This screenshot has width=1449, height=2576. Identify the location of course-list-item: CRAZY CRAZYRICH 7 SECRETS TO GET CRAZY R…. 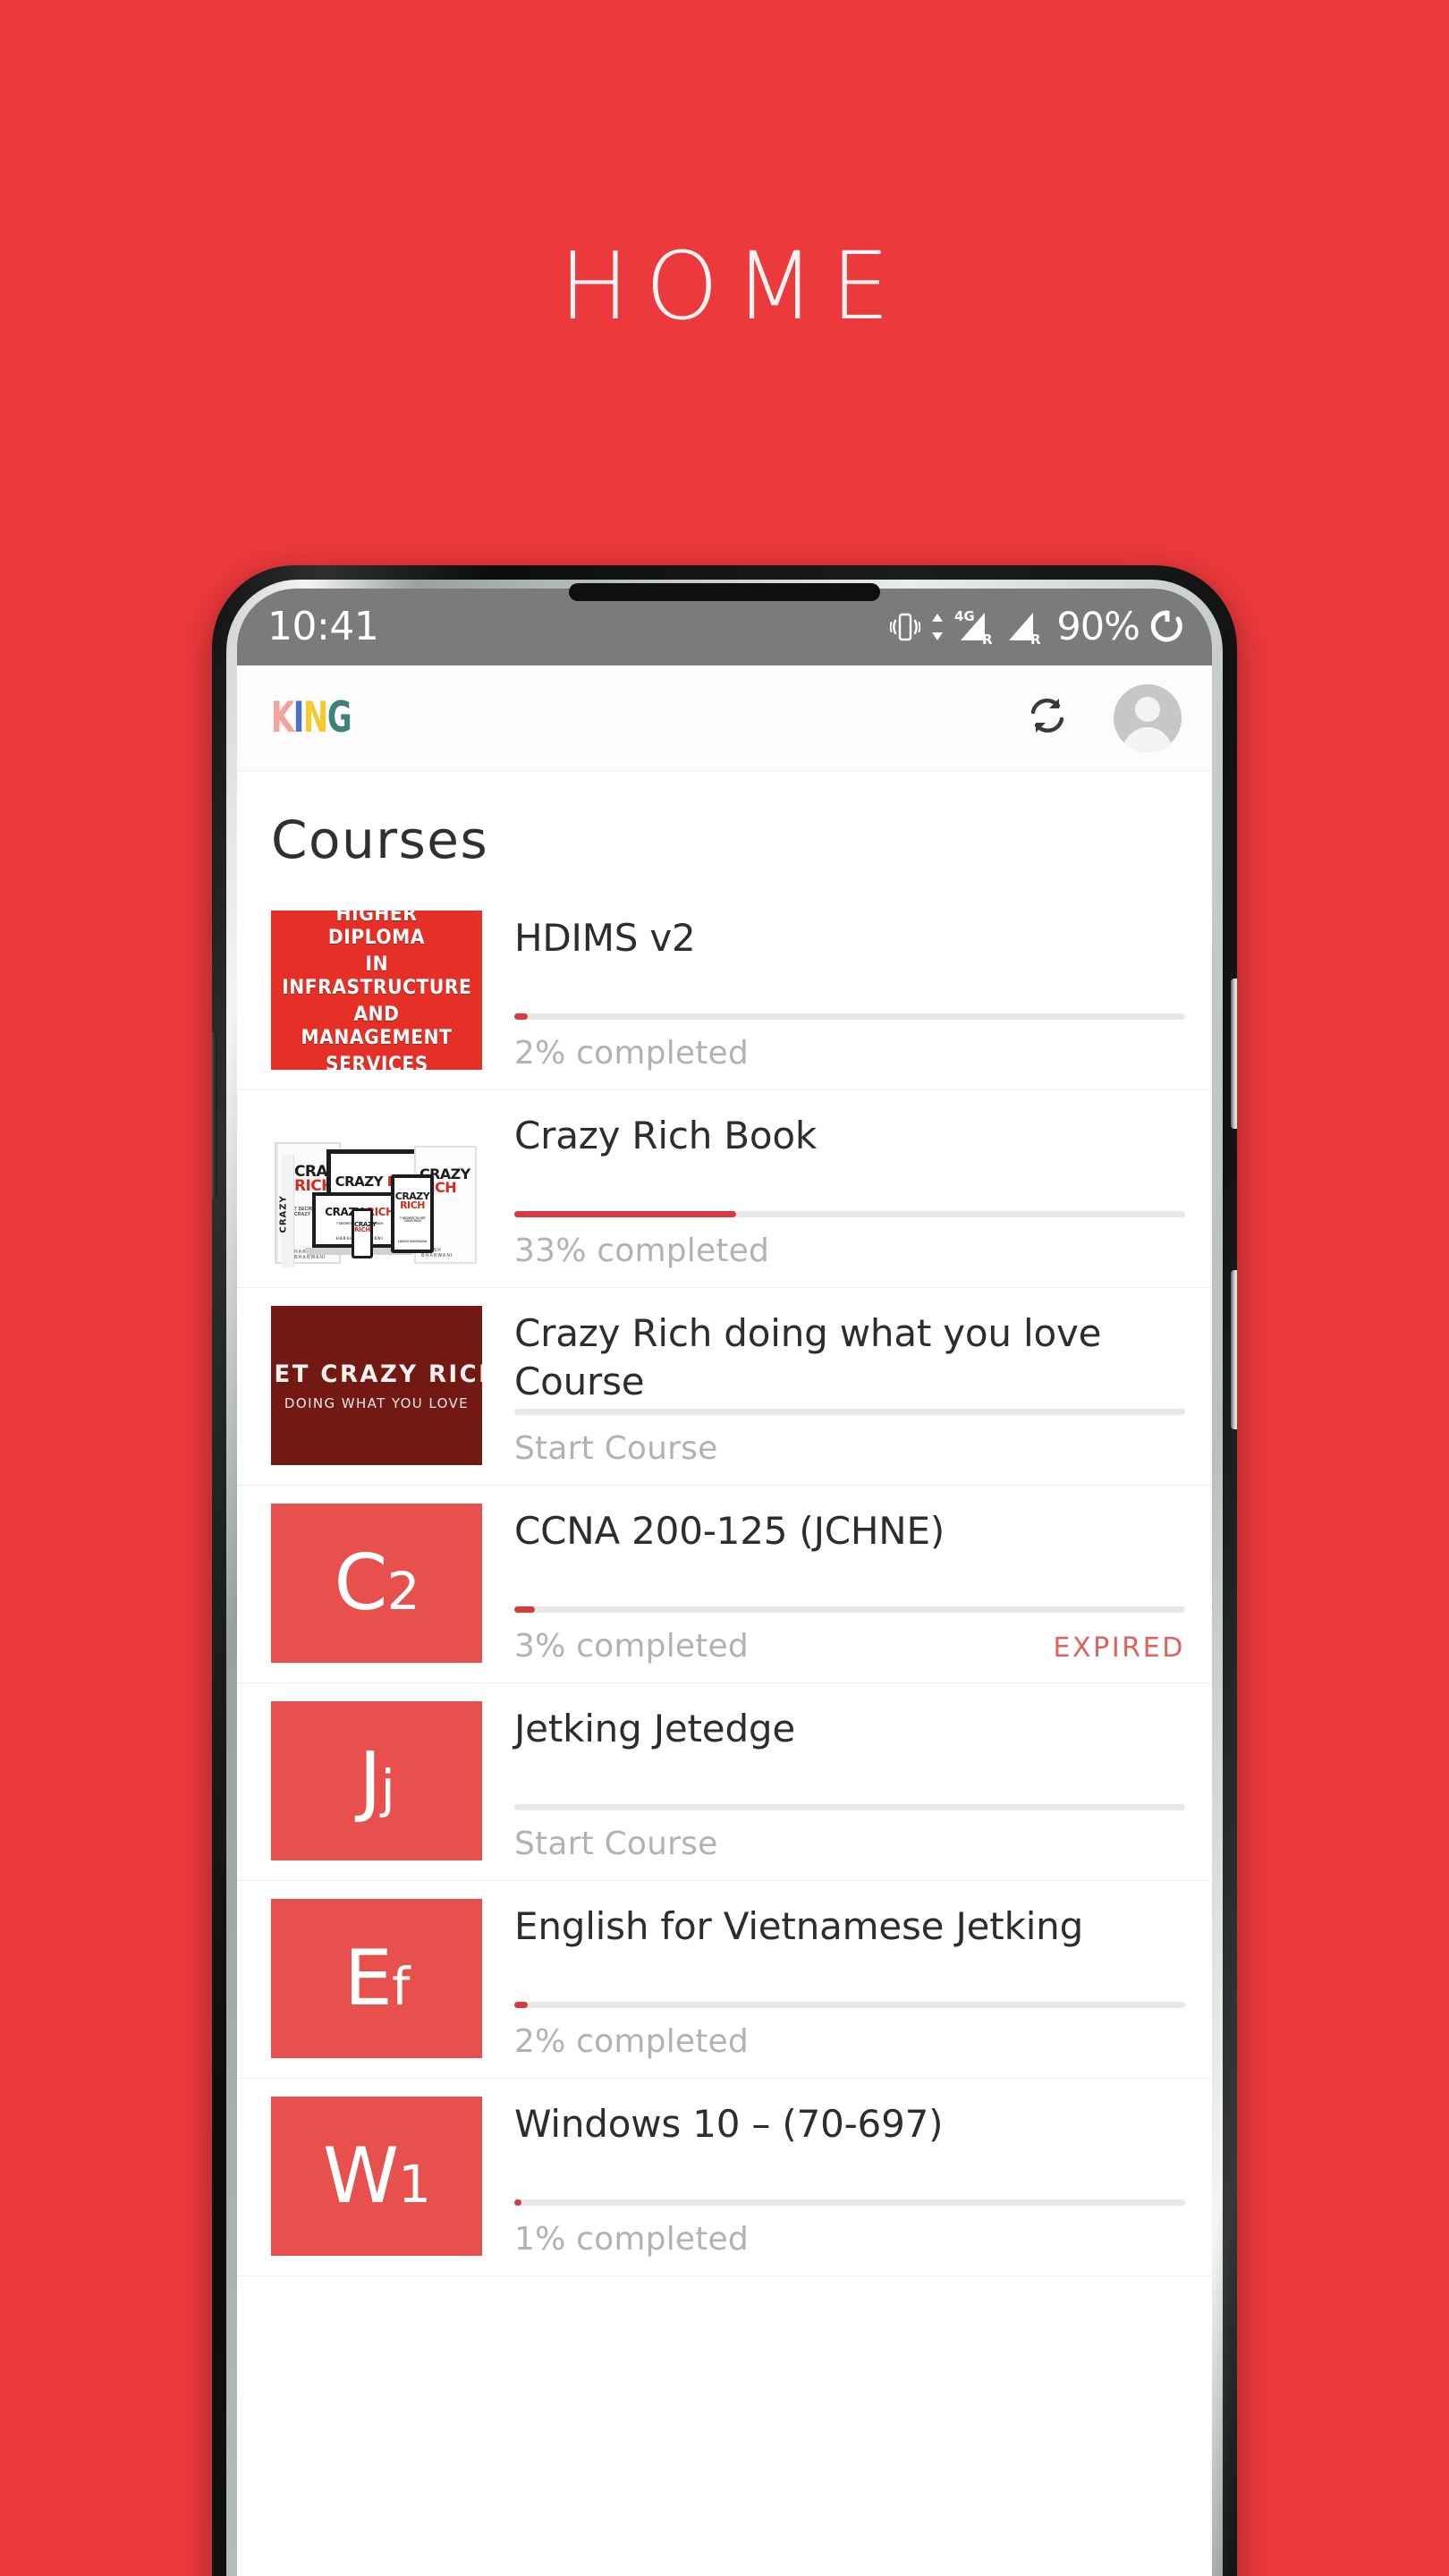
(724, 1189).